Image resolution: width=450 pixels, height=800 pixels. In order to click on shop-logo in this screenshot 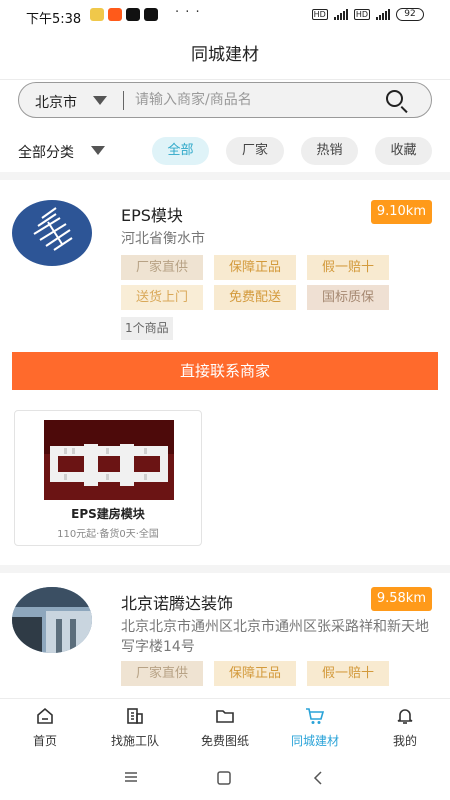, I will do `click(52, 233)`.